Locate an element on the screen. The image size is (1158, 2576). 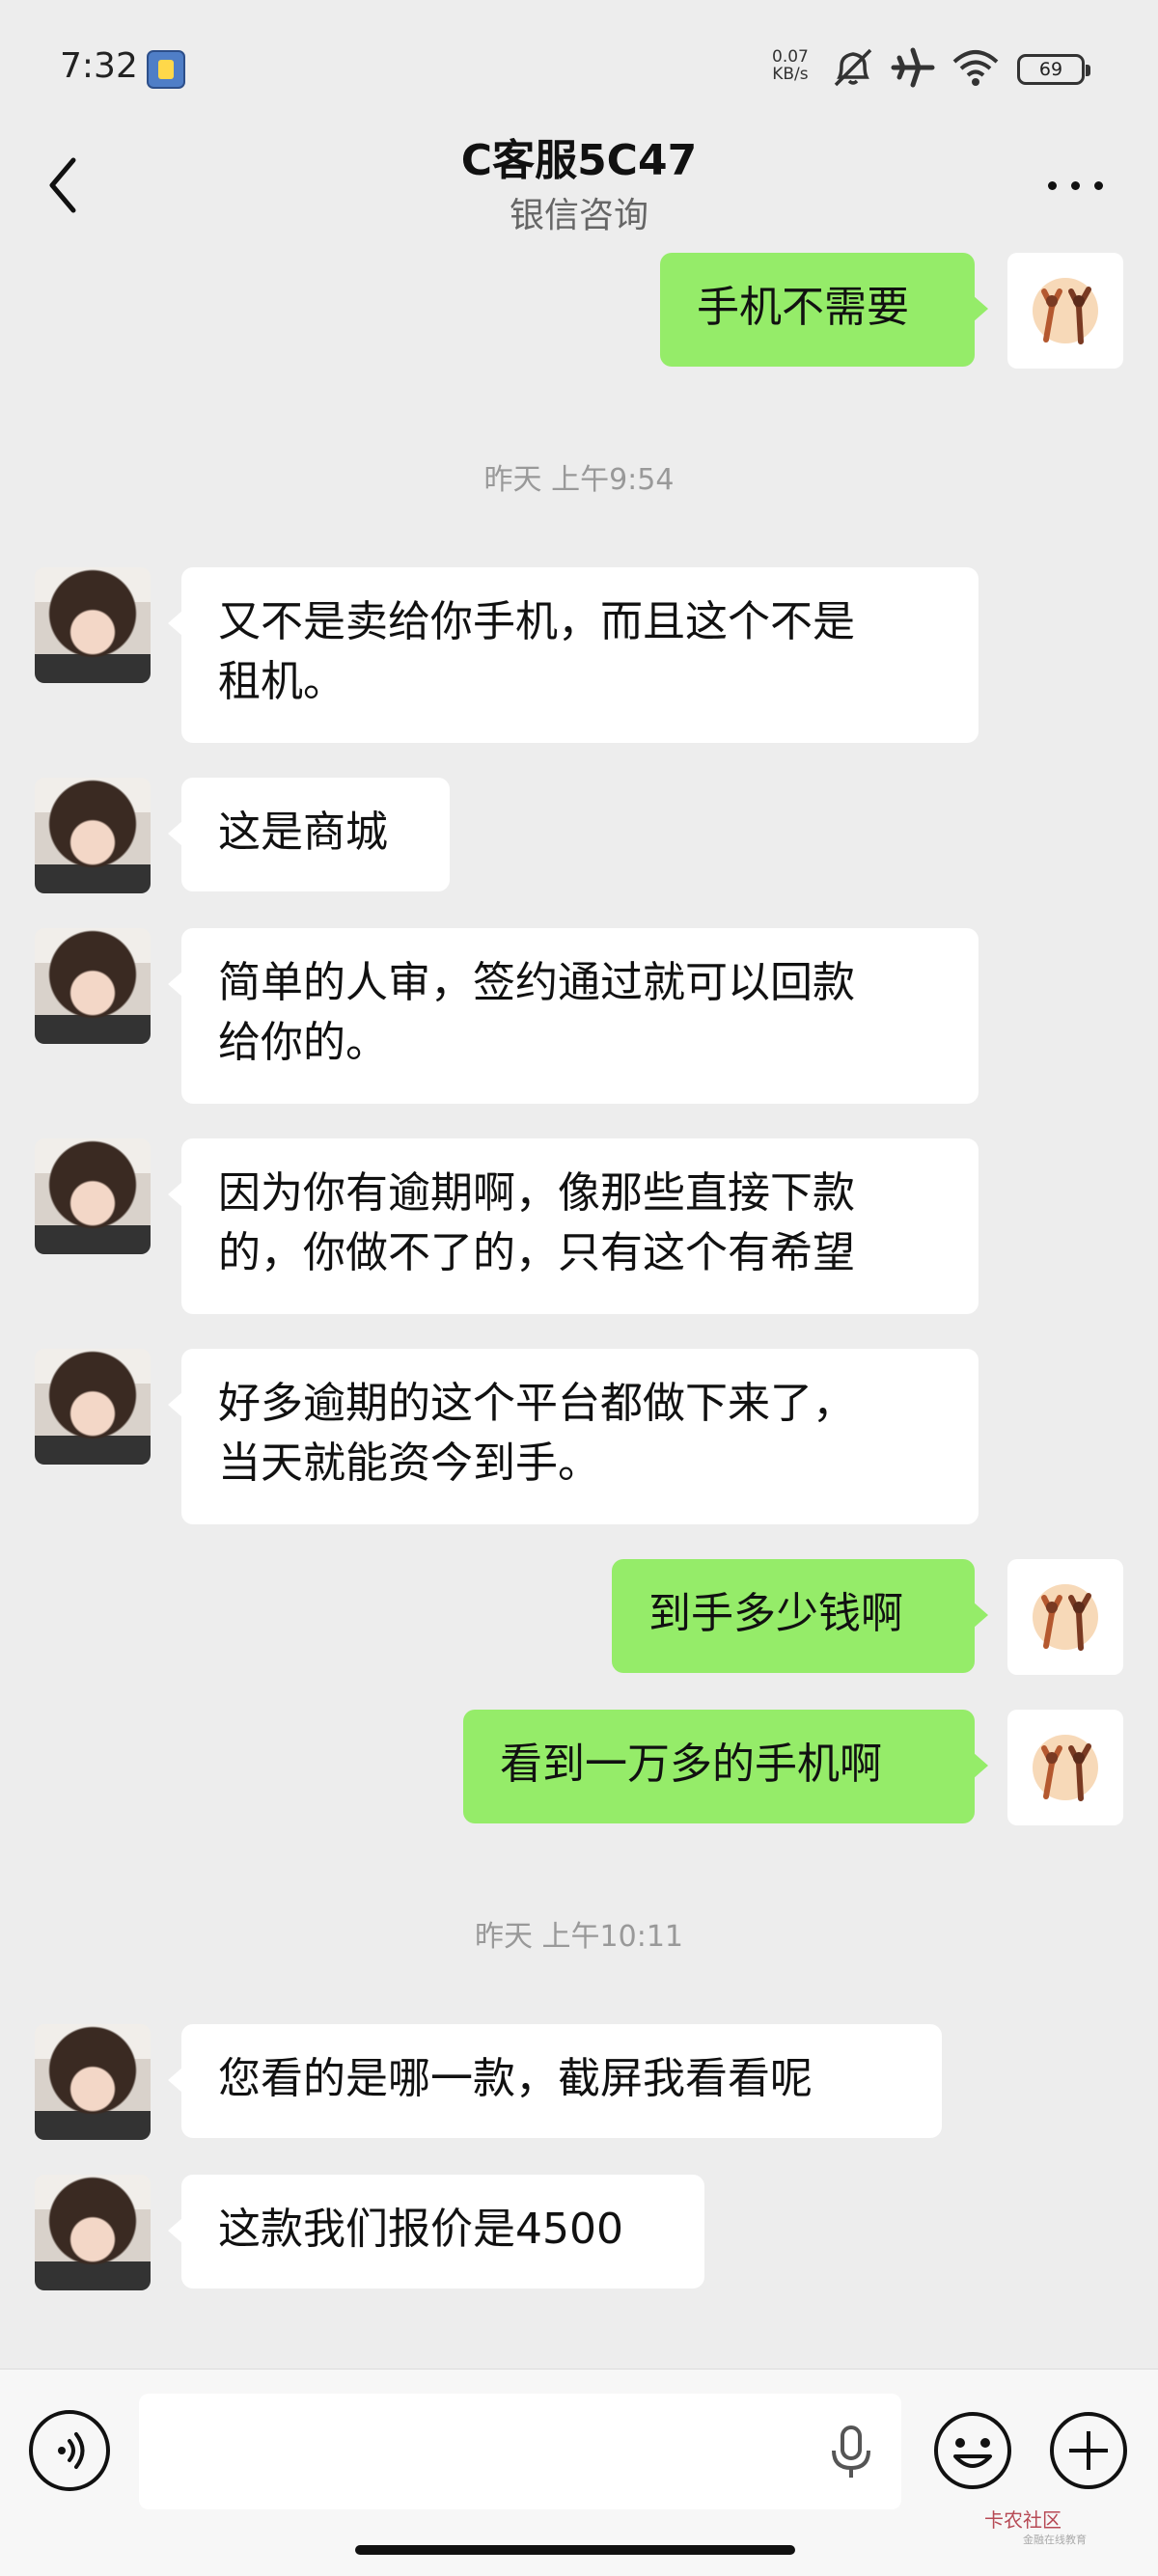
outgoing-message: 到手多少钱啊 is located at coordinates (800, 1616).